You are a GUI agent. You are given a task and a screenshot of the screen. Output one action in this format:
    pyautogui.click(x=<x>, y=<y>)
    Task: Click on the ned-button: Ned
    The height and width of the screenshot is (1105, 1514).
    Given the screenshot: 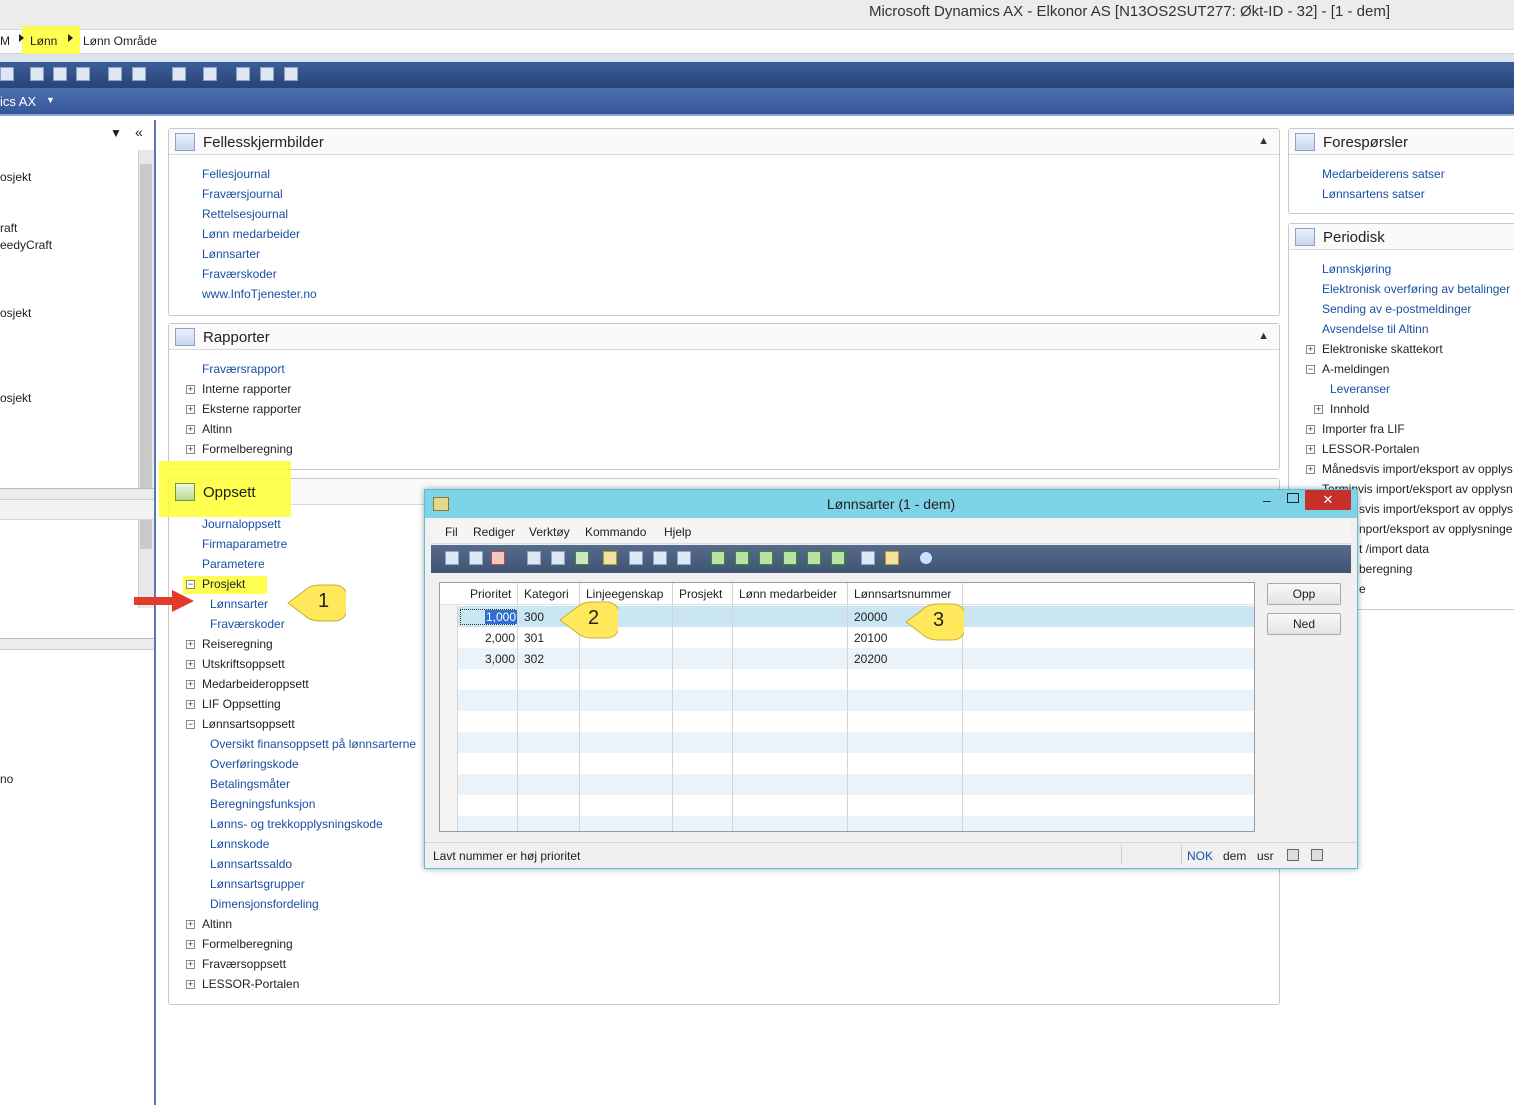 What is the action you would take?
    pyautogui.click(x=1304, y=624)
    